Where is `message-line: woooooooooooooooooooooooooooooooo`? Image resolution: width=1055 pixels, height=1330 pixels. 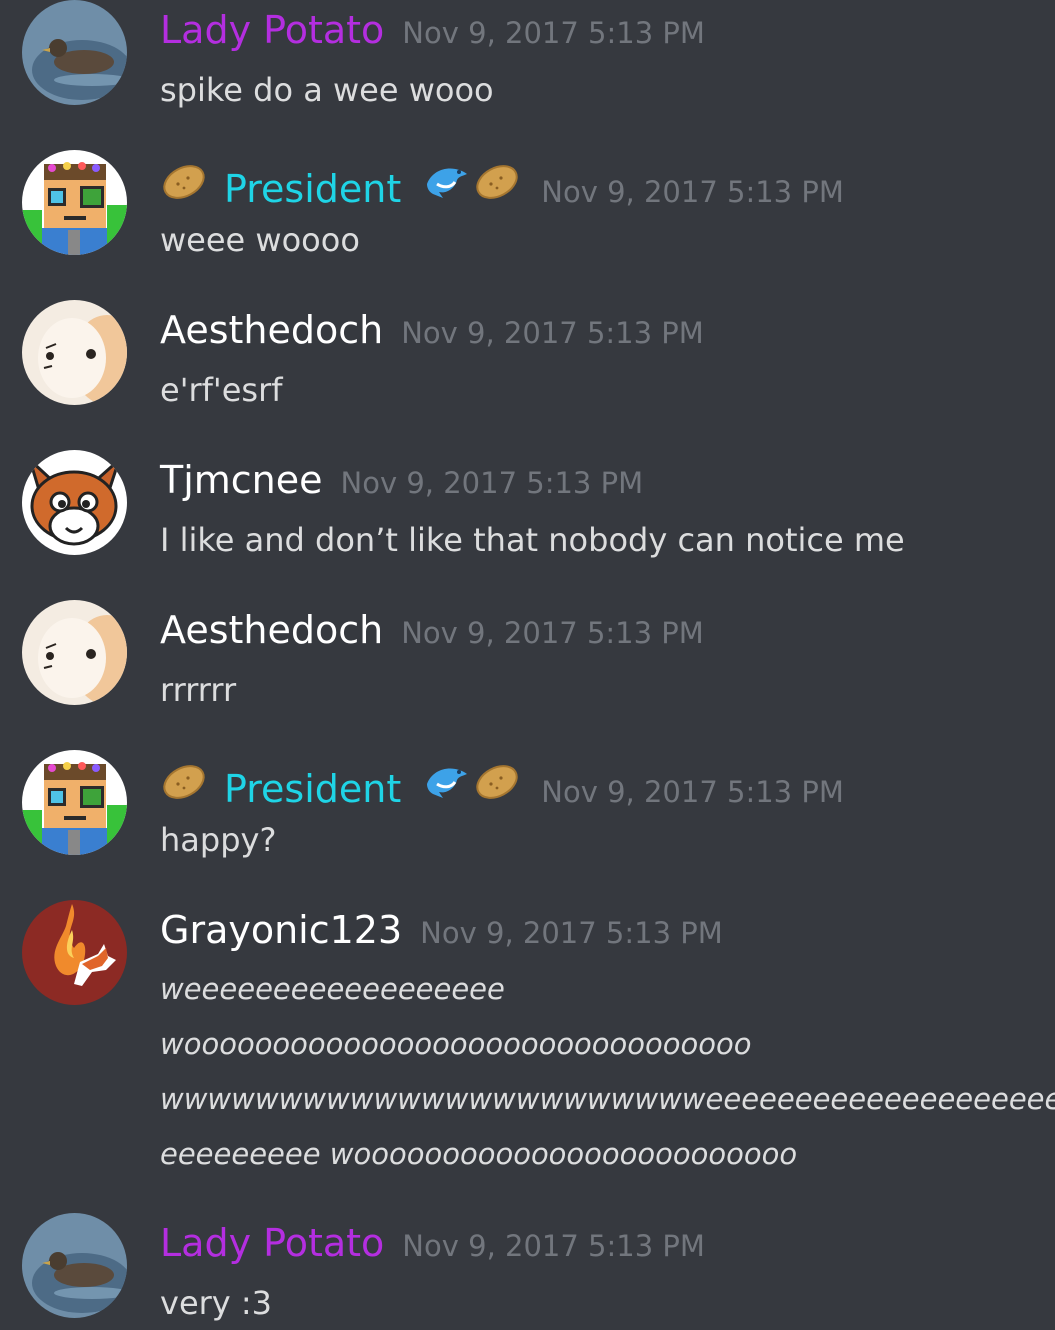 message-line: woooooooooooooooooooooooooooooooo is located at coordinates (456, 1044).